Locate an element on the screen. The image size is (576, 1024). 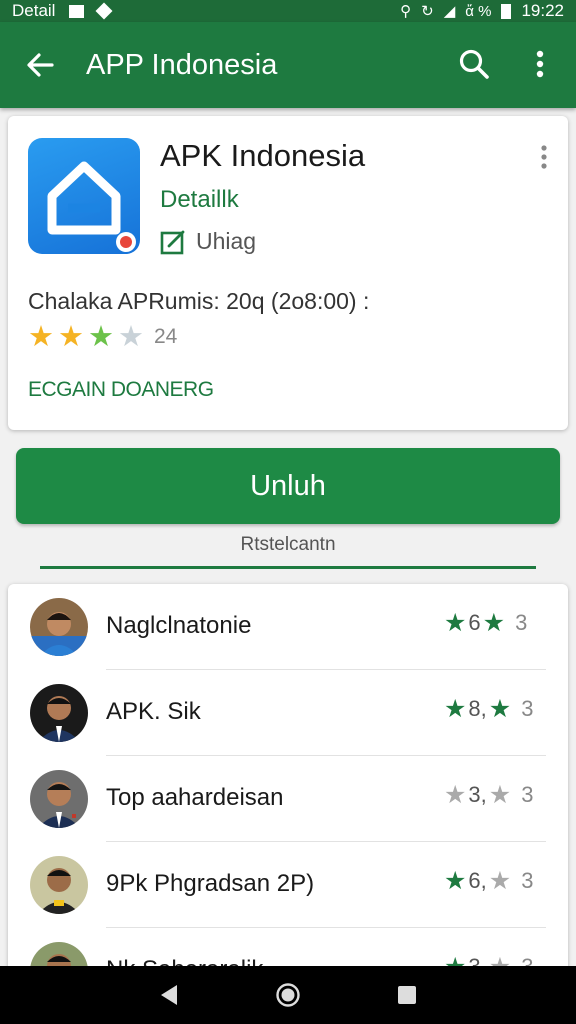
status-carrier: Detail is located at coordinates (34, 10).